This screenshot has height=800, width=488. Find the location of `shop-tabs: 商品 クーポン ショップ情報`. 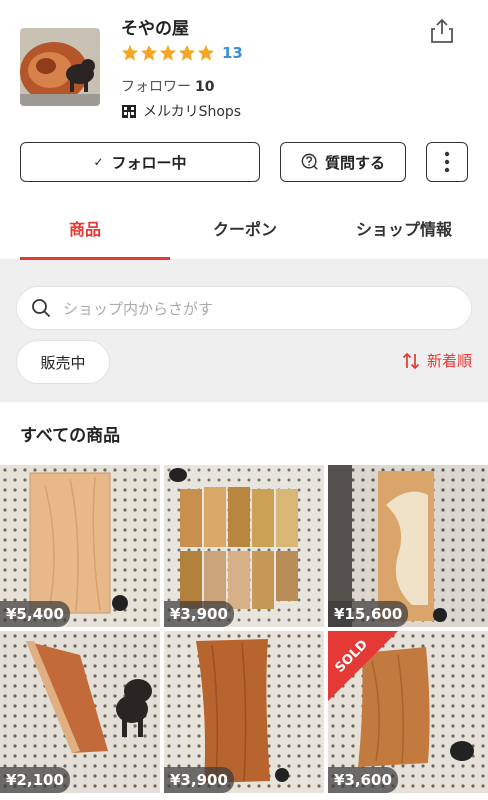

shop-tabs: 商品 クーポン ショップ情報 is located at coordinates (244, 228).